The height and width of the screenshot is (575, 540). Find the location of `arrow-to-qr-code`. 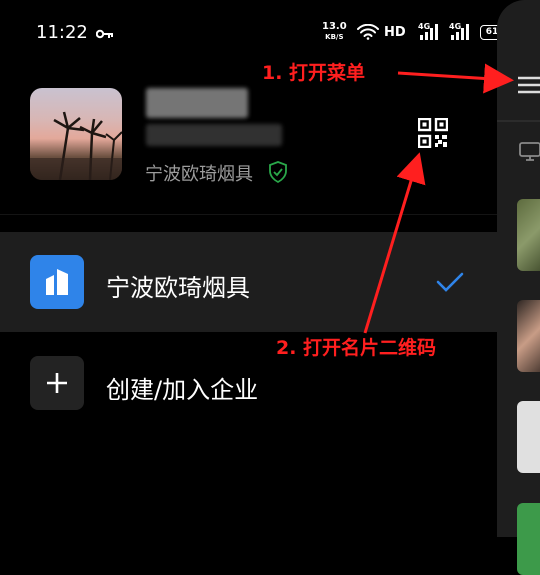

arrow-to-qr-code is located at coordinates (394, 243).